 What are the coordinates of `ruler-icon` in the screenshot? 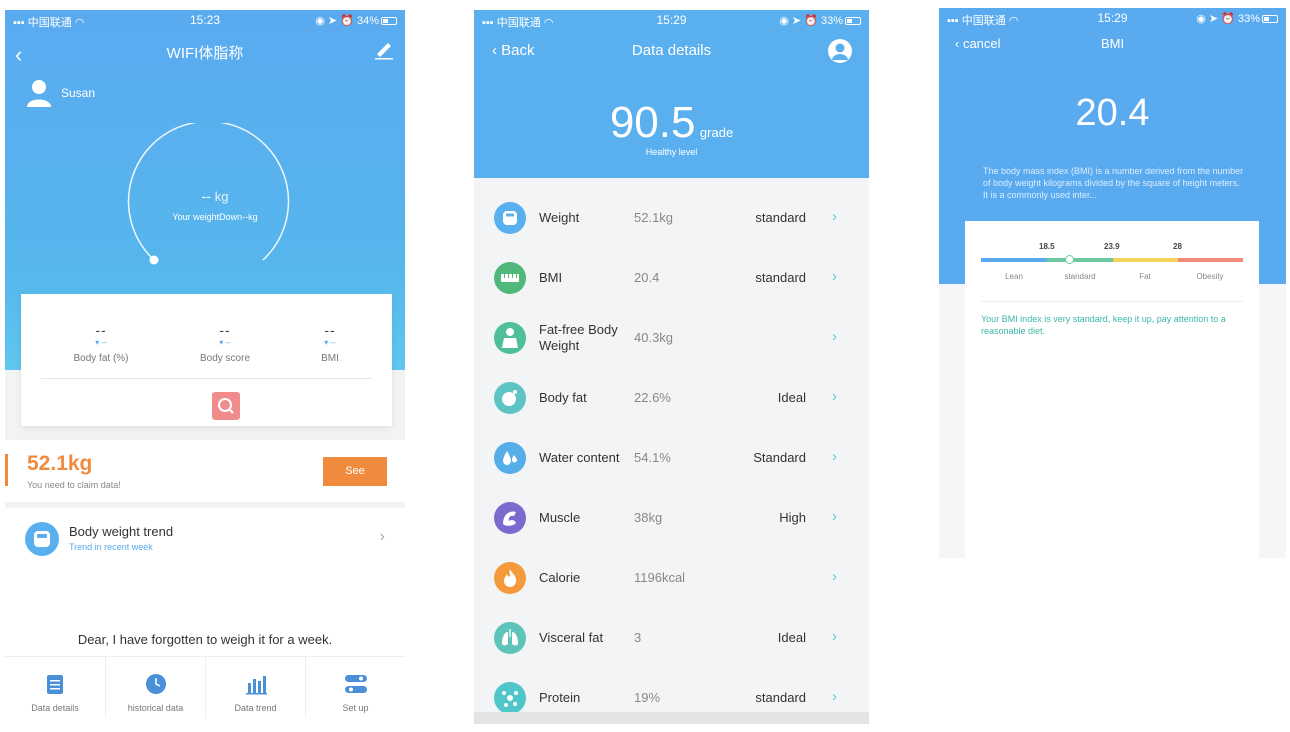 It's located at (510, 278).